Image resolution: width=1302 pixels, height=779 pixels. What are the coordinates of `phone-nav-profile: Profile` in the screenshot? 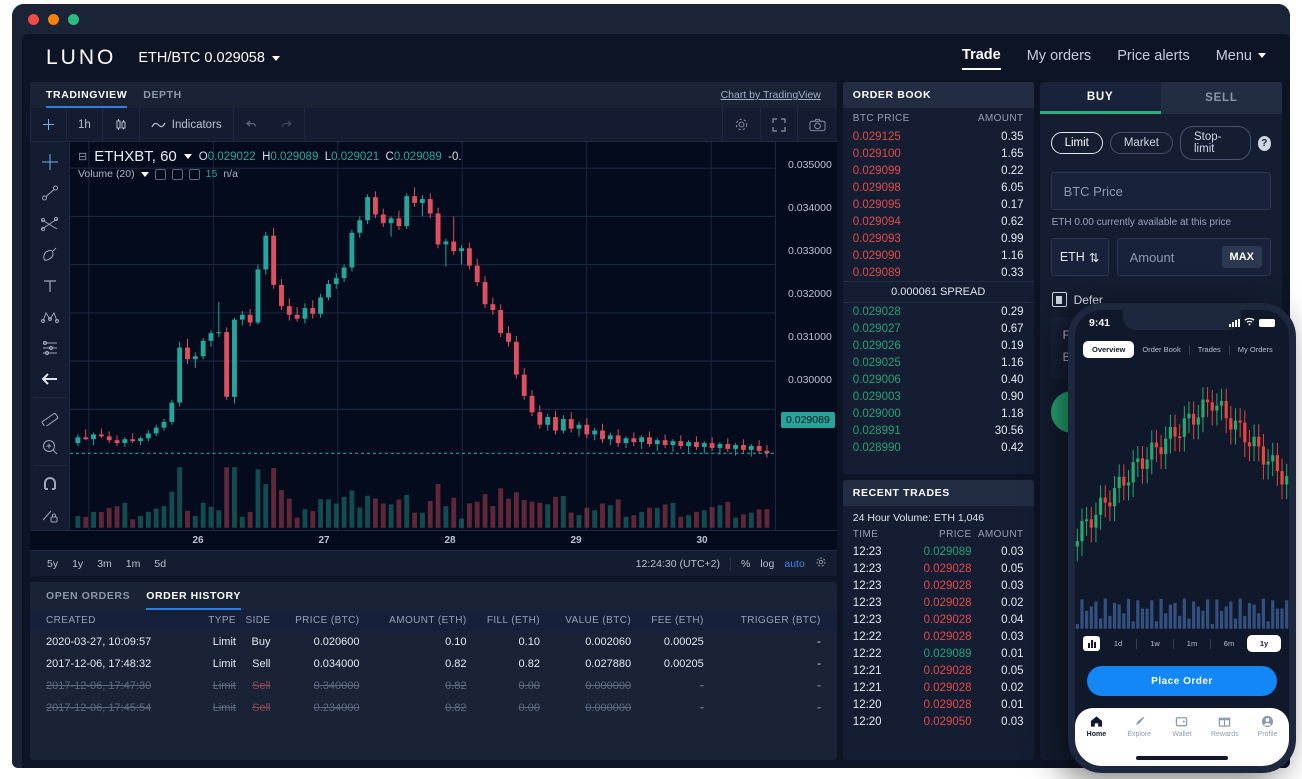 It's located at (1267, 726).